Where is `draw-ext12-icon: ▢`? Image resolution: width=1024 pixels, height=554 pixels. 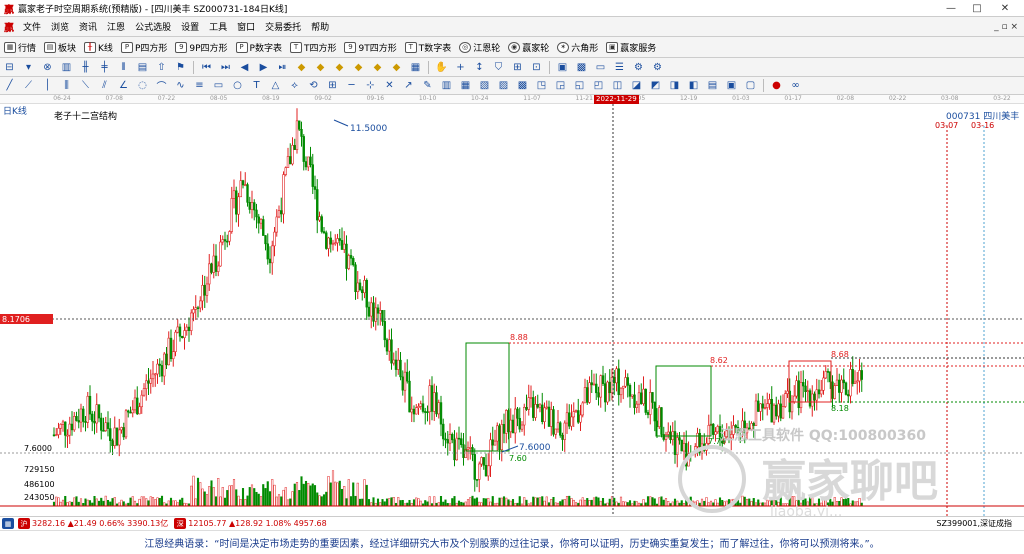
draw-ext12-icon: ▢ is located at coordinates (750, 86).